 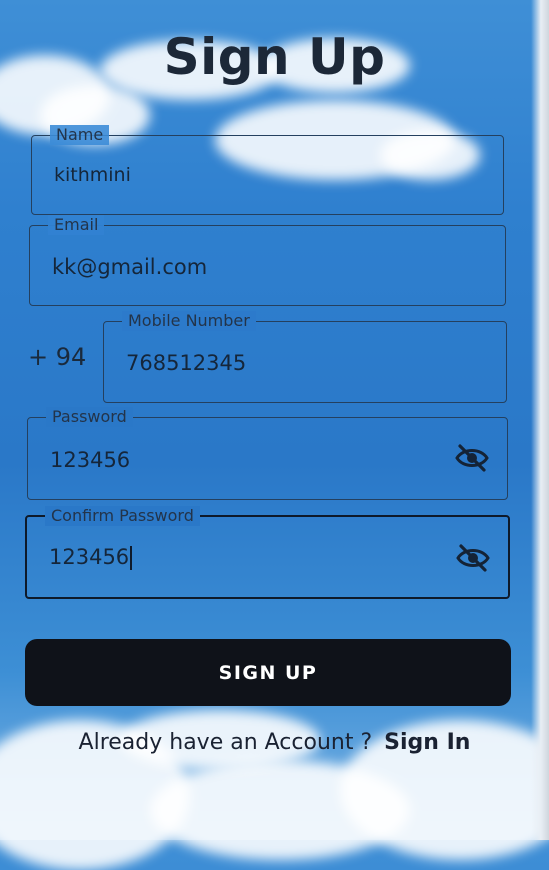 I want to click on signin-prompt: Already have an Account ? Sign In, so click(x=274, y=742).